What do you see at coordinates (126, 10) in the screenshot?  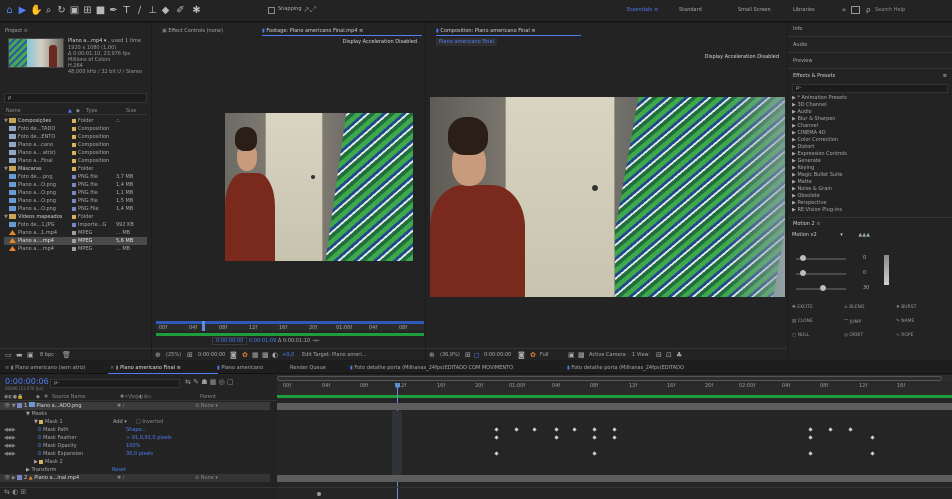 I see `type-tool-icon: T` at bounding box center [126, 10].